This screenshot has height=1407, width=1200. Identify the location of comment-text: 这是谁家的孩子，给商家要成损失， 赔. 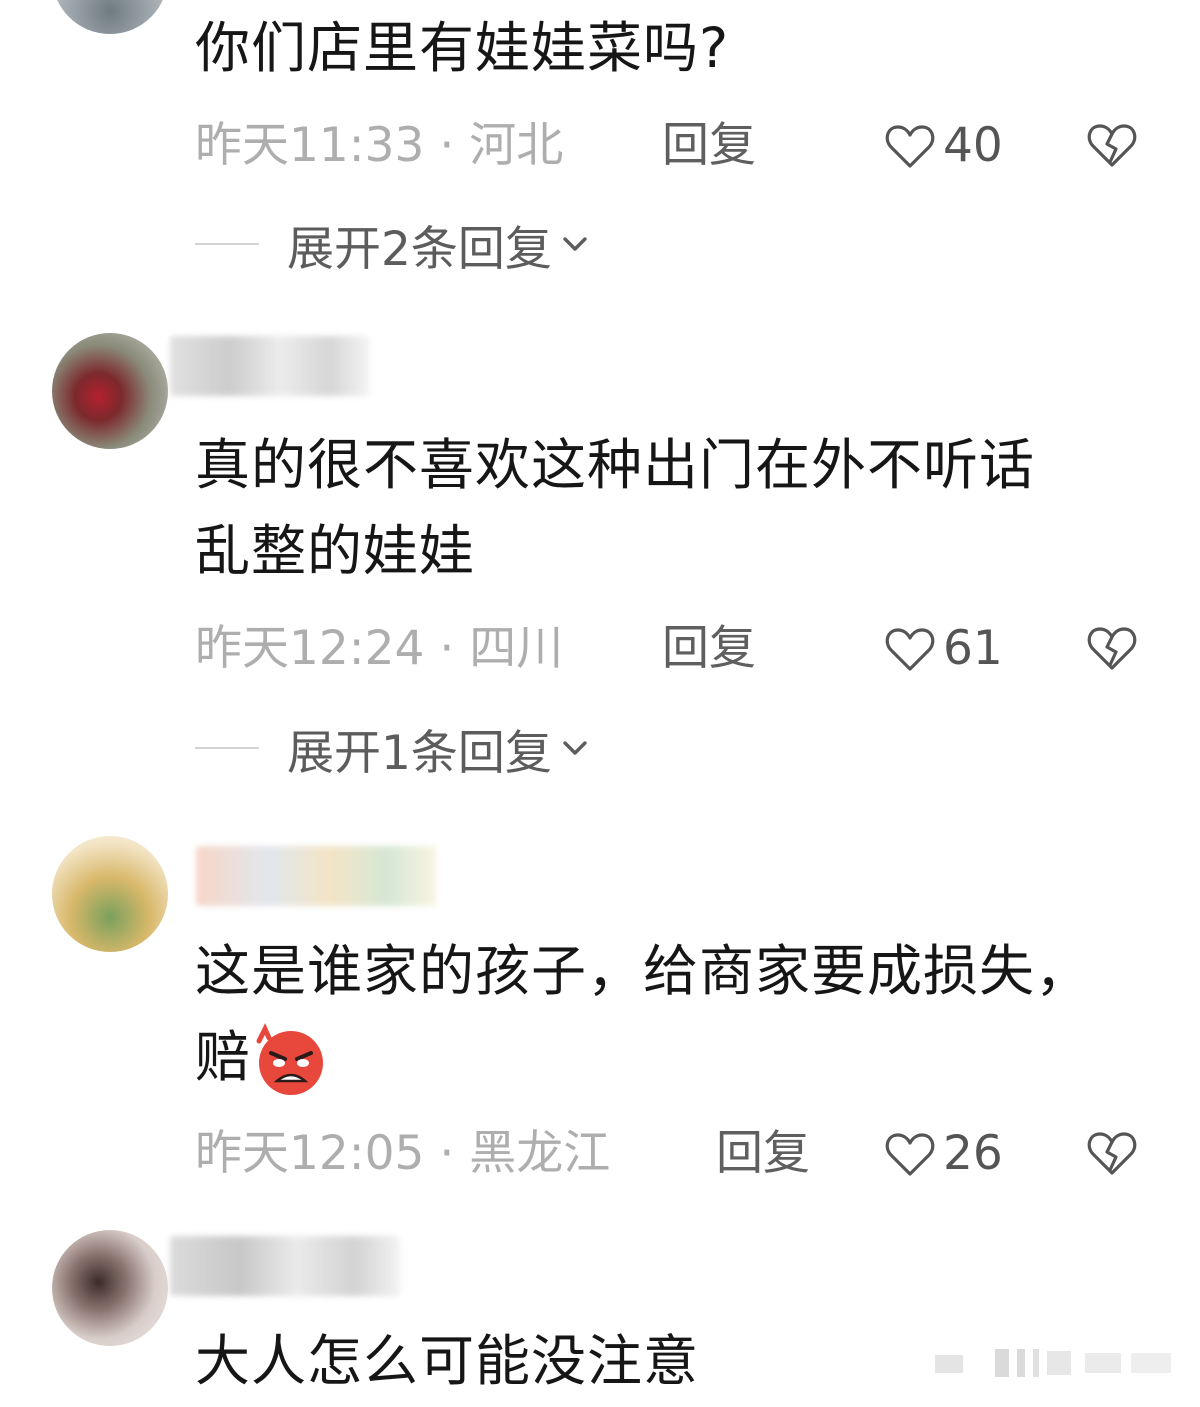
(675, 1014).